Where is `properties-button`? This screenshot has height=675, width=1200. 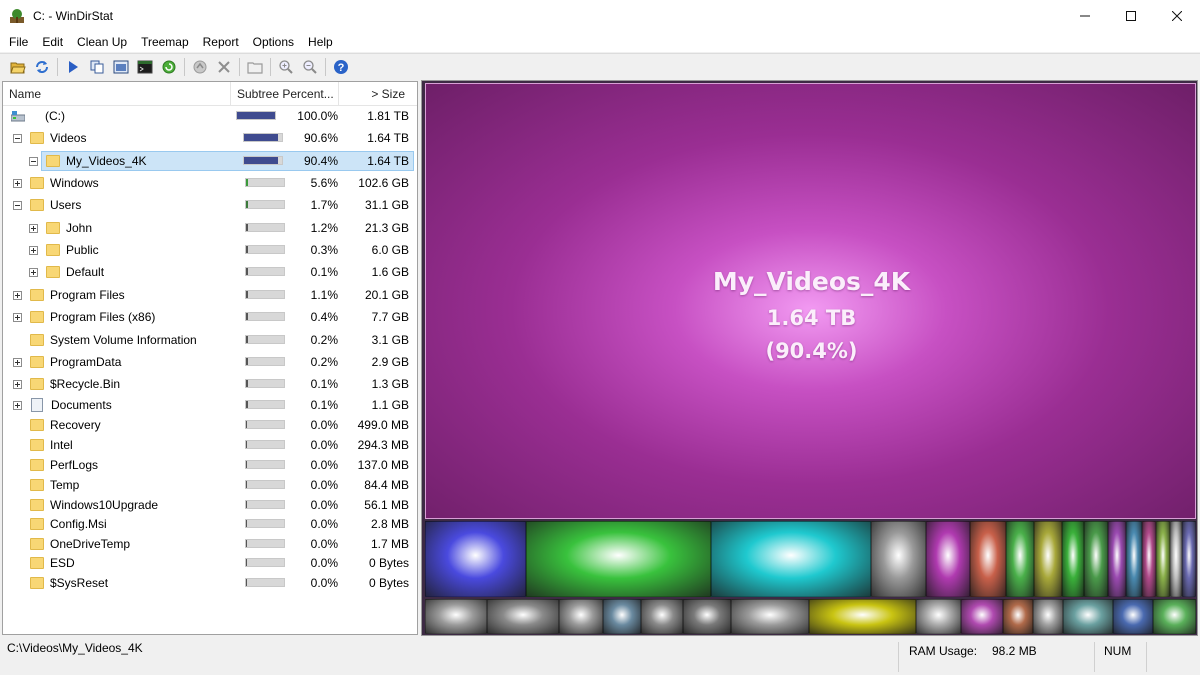
properties-button is located at coordinates (255, 67).